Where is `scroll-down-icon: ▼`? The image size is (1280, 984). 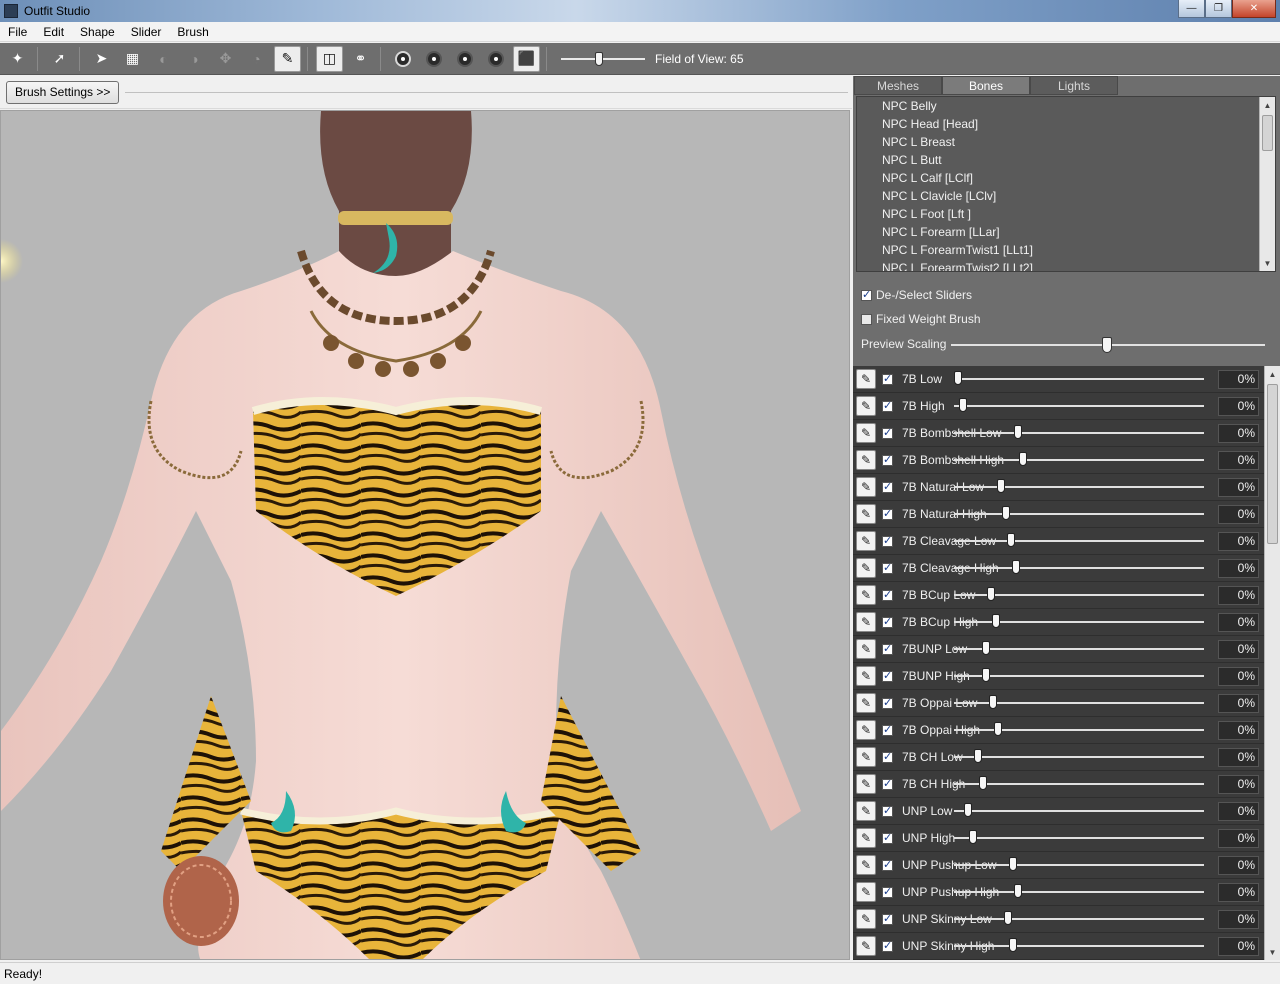 scroll-down-icon: ▼ is located at coordinates (1267, 263).